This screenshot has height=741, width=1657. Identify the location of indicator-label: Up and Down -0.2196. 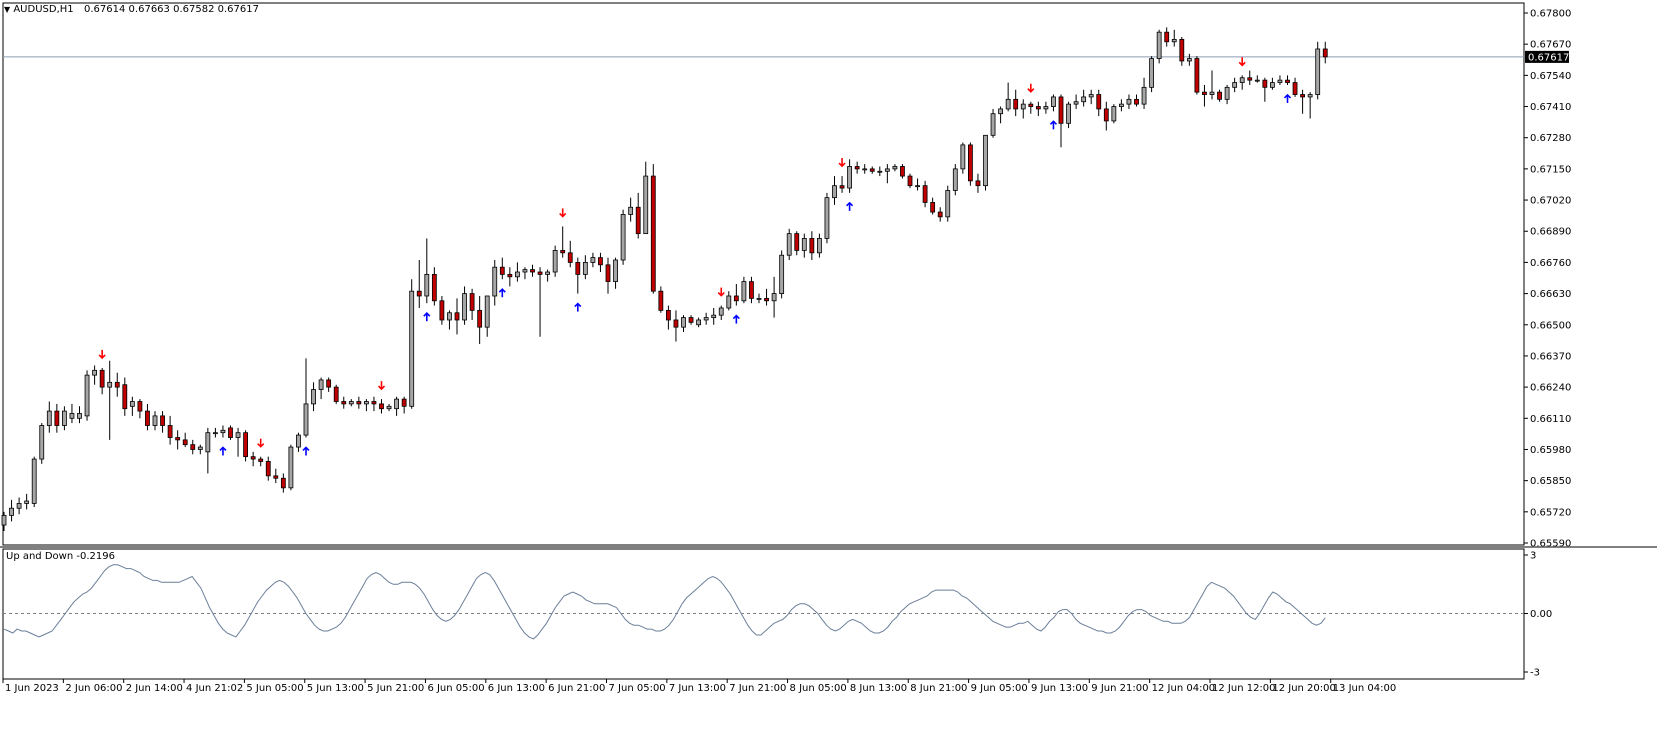
(60, 556).